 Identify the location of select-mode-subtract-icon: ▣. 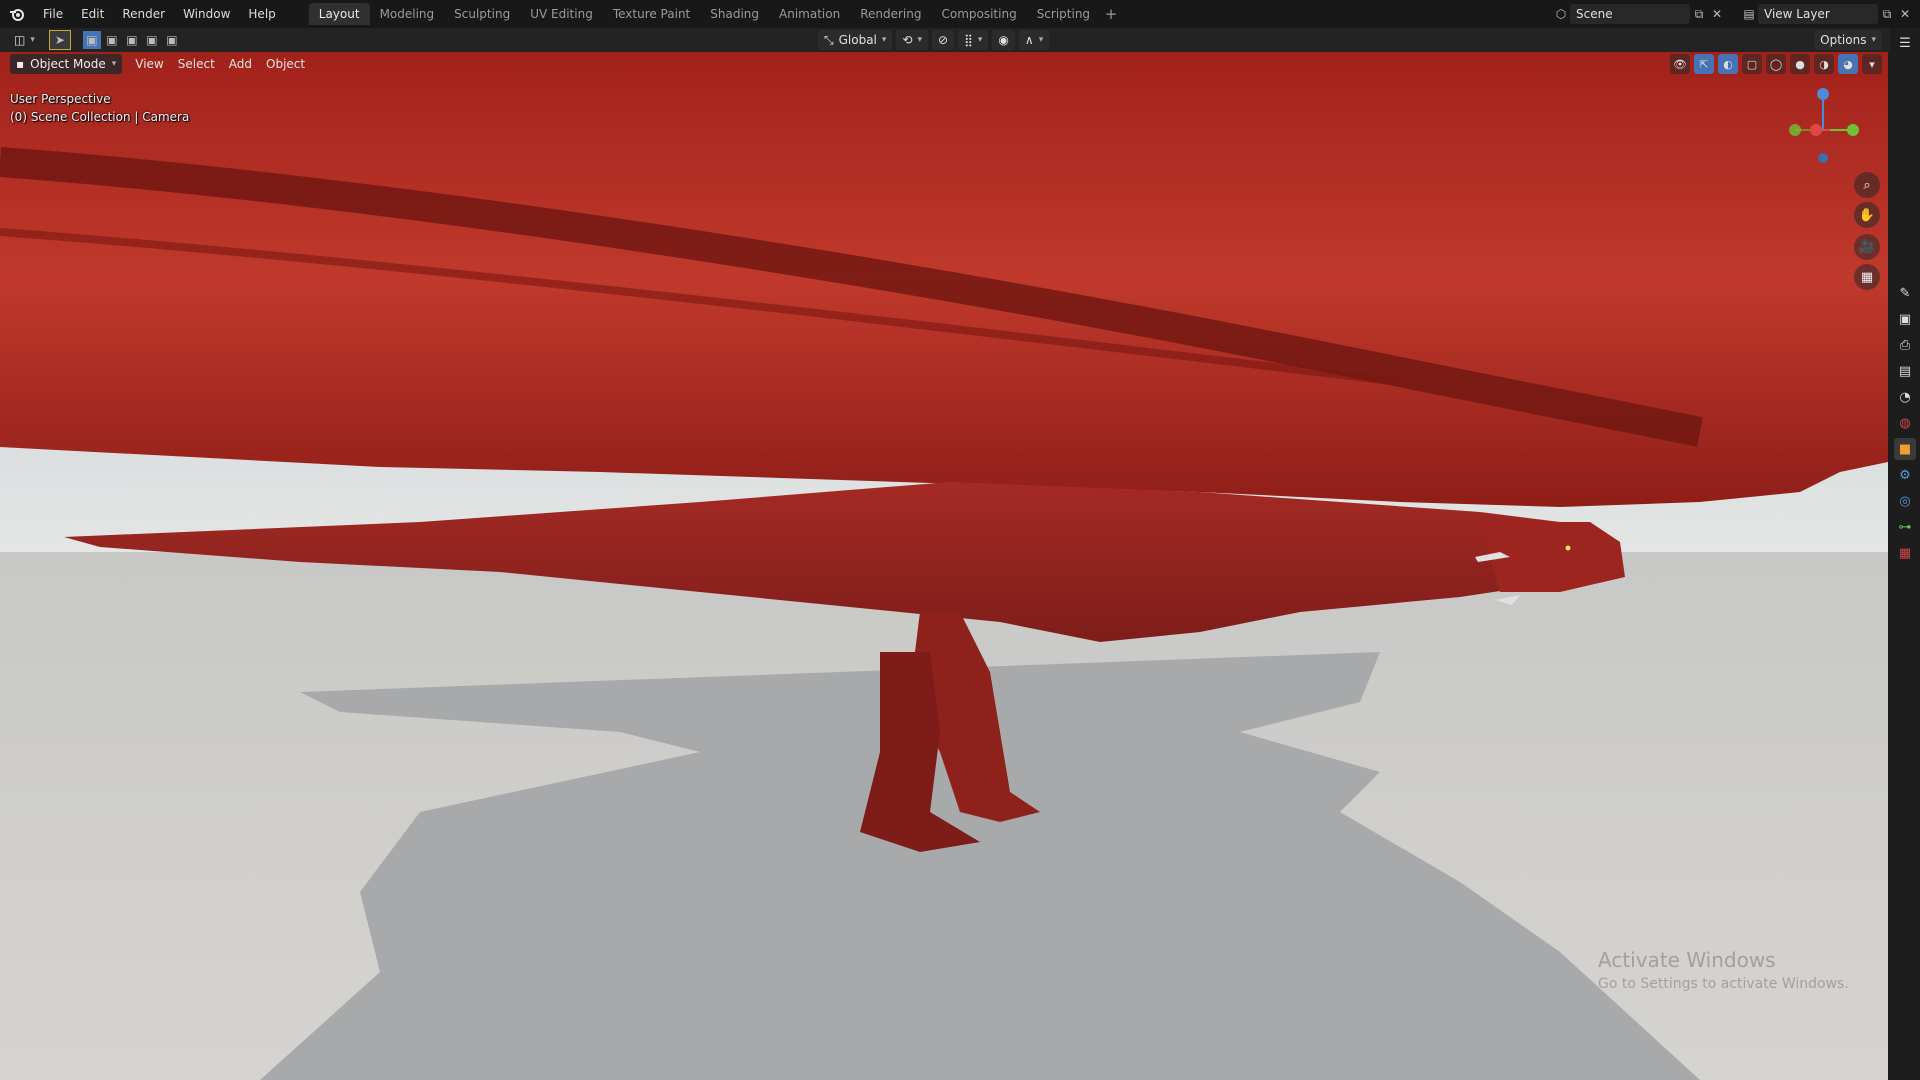
(132, 40).